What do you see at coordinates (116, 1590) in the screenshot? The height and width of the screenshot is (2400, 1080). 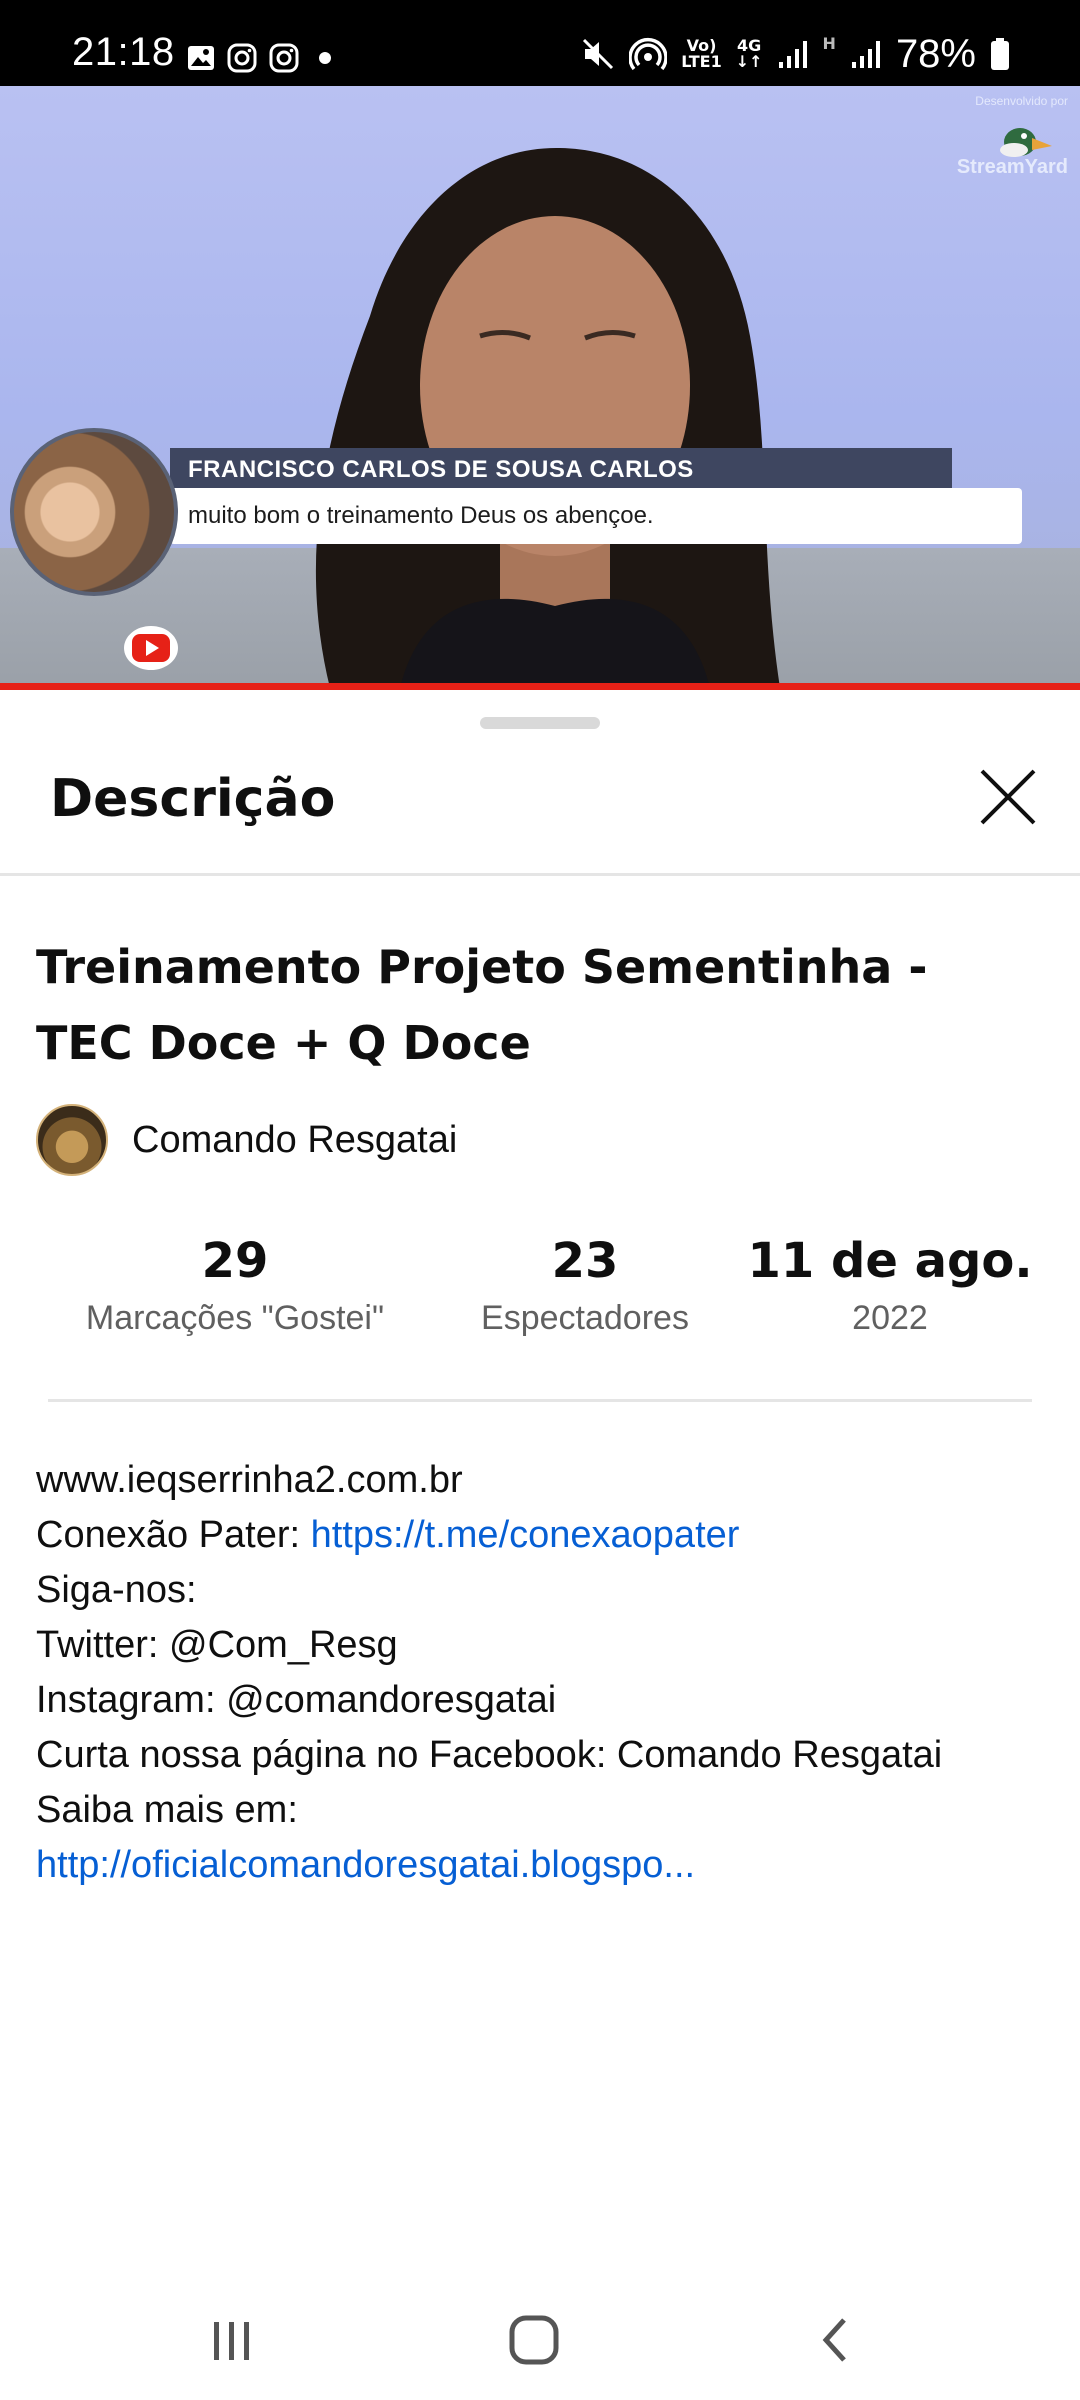 I see `description-line: Siga-nos:` at bounding box center [116, 1590].